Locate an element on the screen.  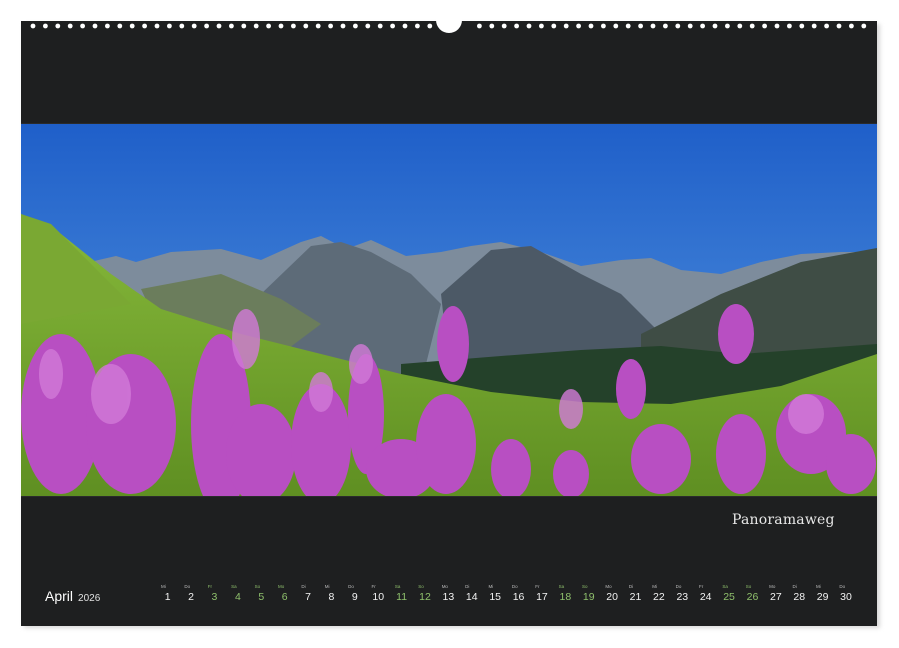
day-number: 9 is located at coordinates (354, 597).